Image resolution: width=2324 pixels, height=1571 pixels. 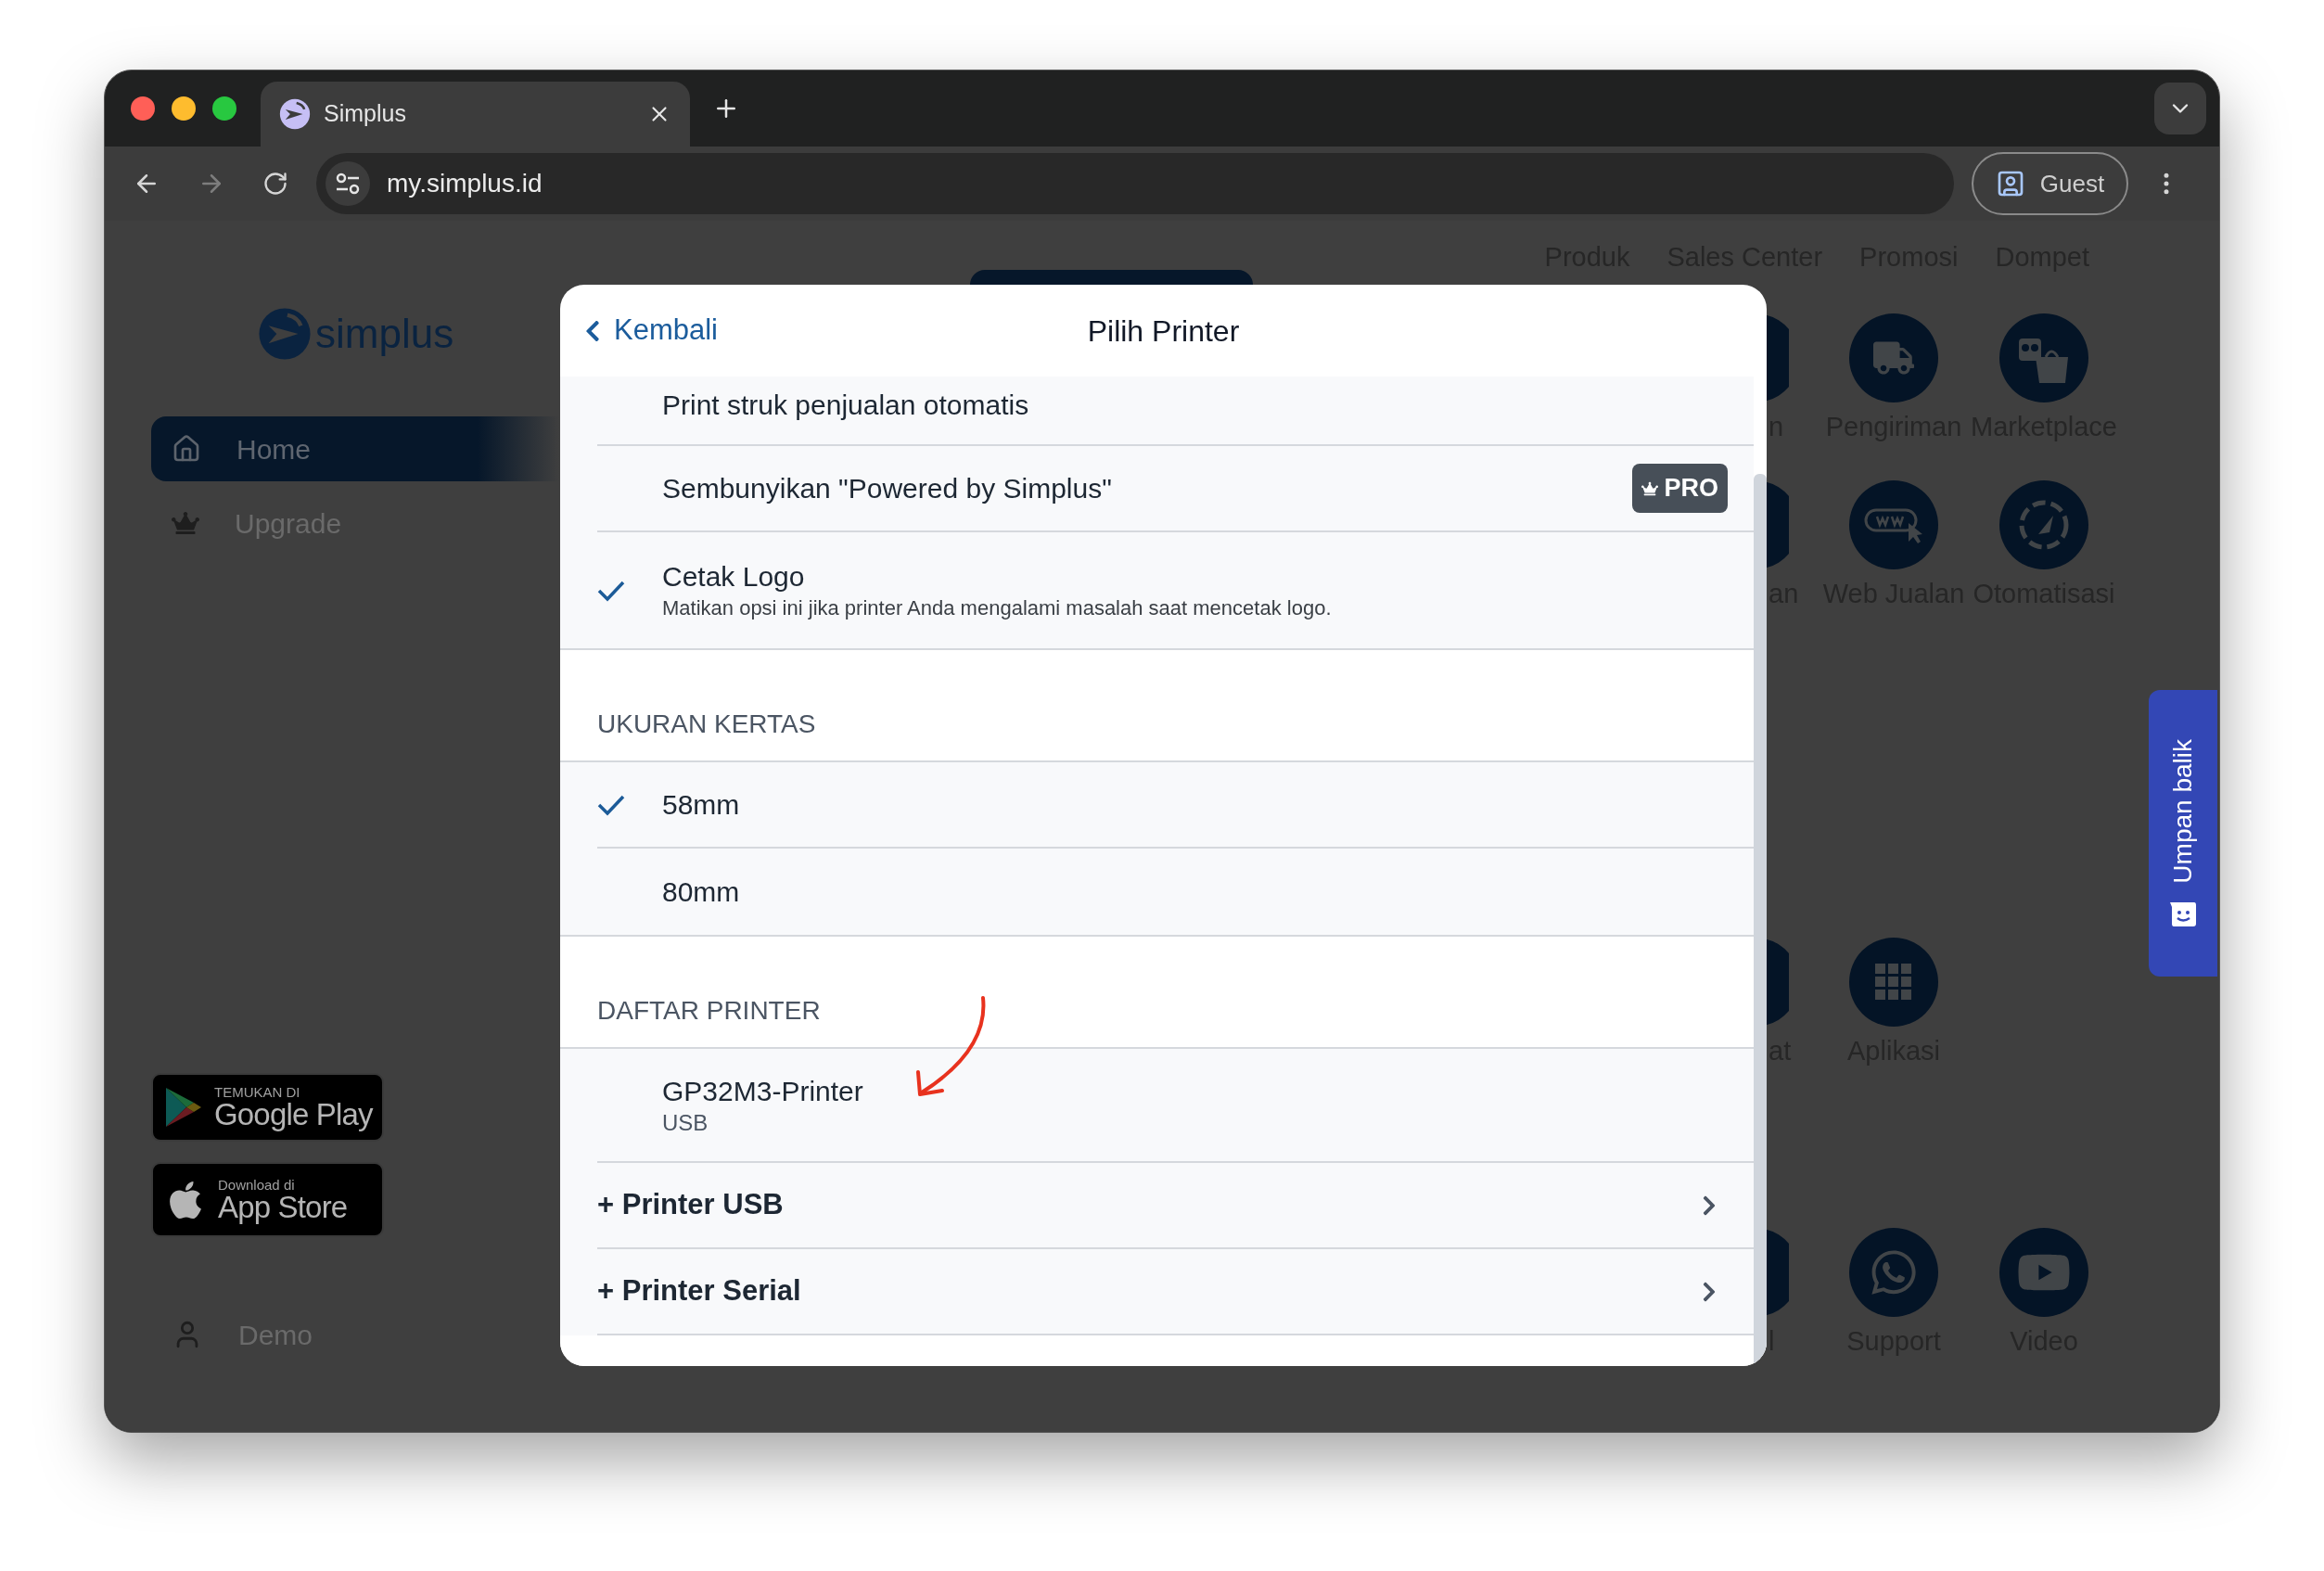 I want to click on store-caption: TEMUKAN DI, so click(x=257, y=1092).